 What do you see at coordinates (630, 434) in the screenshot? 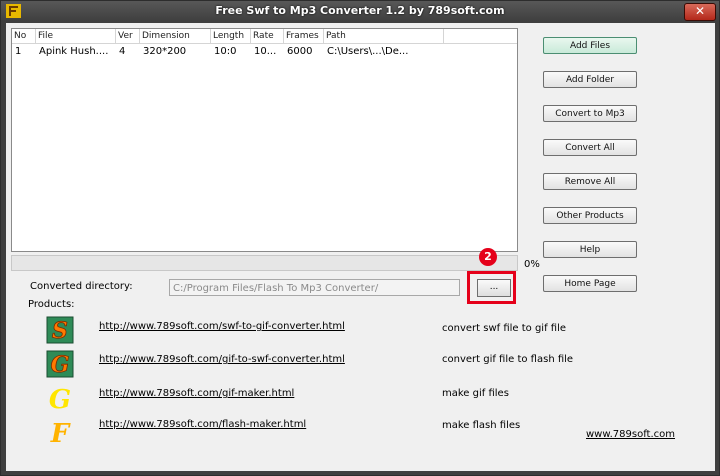
I see `site-link: www.789soft.com` at bounding box center [630, 434].